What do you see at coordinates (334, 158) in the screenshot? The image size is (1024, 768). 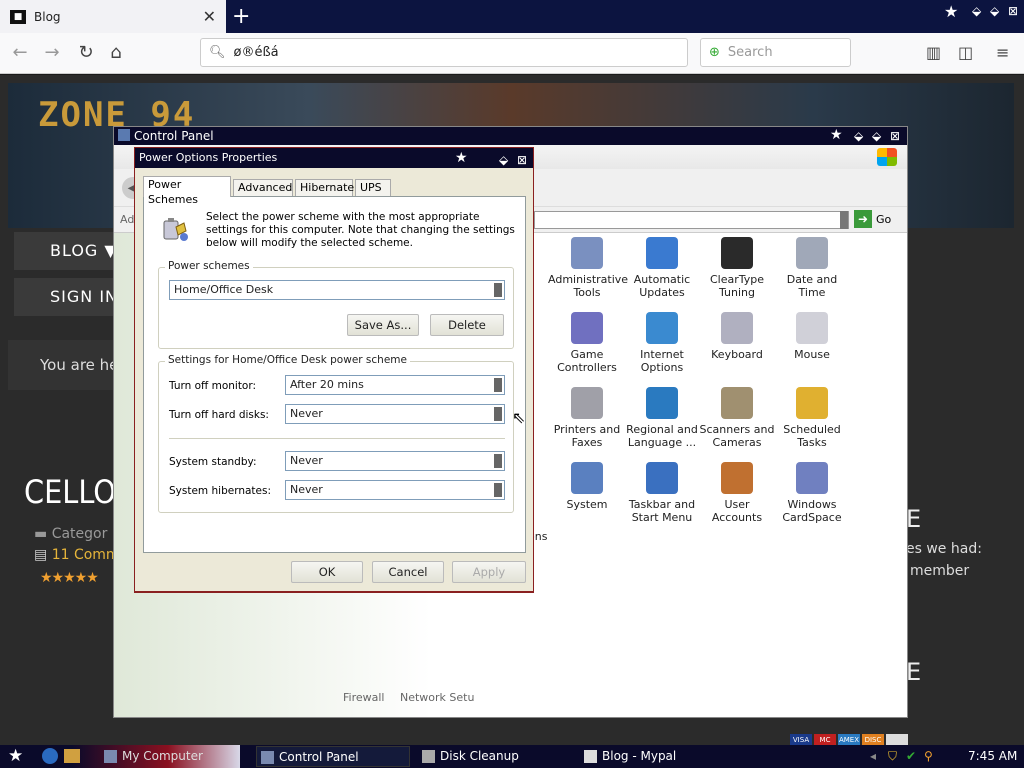 I see `power-options-titlebar: Power Options Properties ★ ⬙ ⊠` at bounding box center [334, 158].